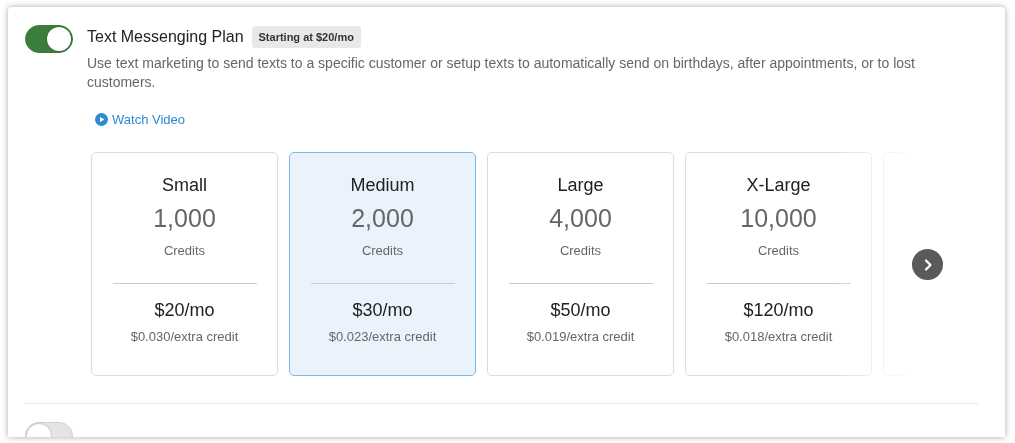  I want to click on credit-count: 4,000, so click(580, 218).